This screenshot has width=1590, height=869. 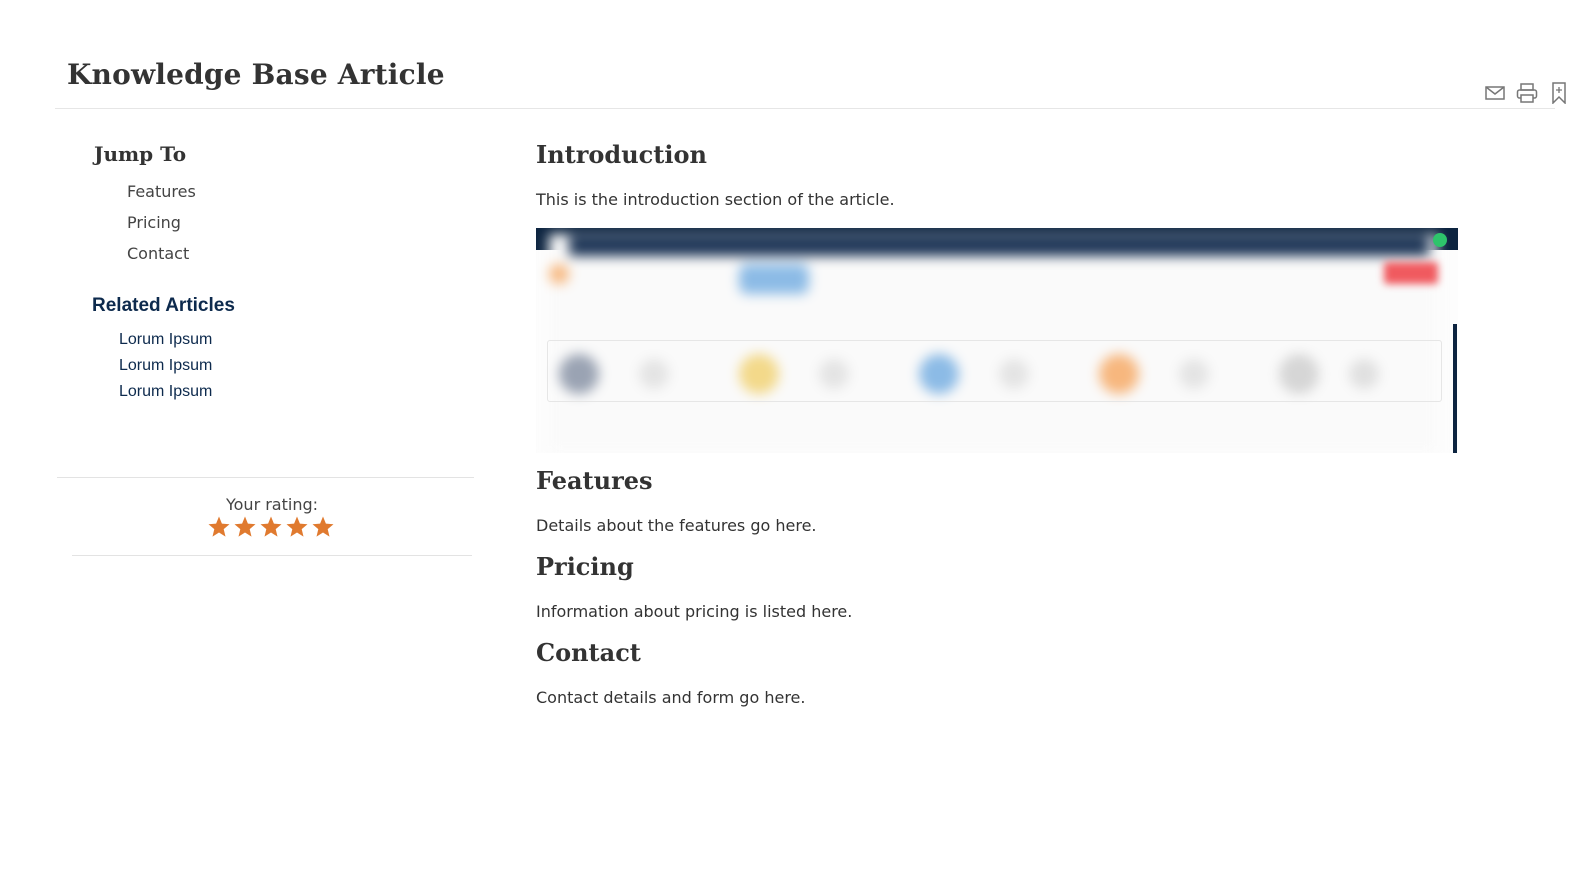 I want to click on star-rating, so click(x=271, y=527).